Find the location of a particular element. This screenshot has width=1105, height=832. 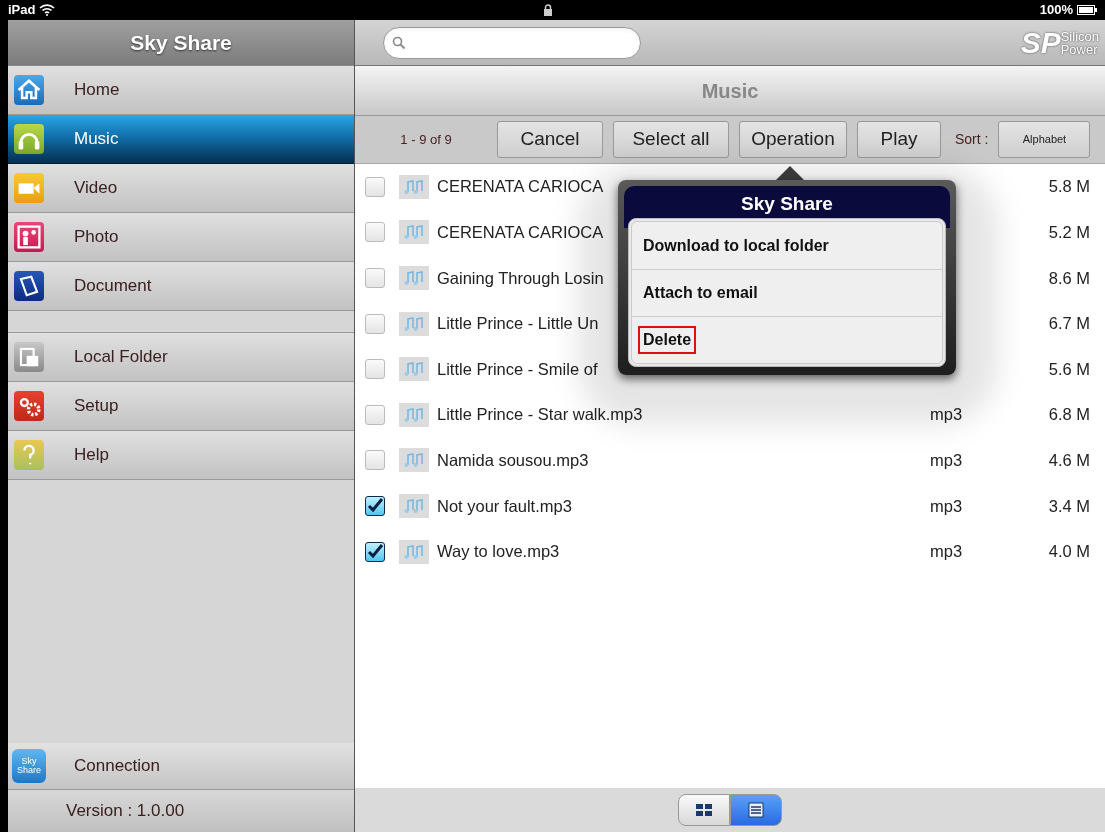

app-logo-icon: Sky Share is located at coordinates (29, 766).